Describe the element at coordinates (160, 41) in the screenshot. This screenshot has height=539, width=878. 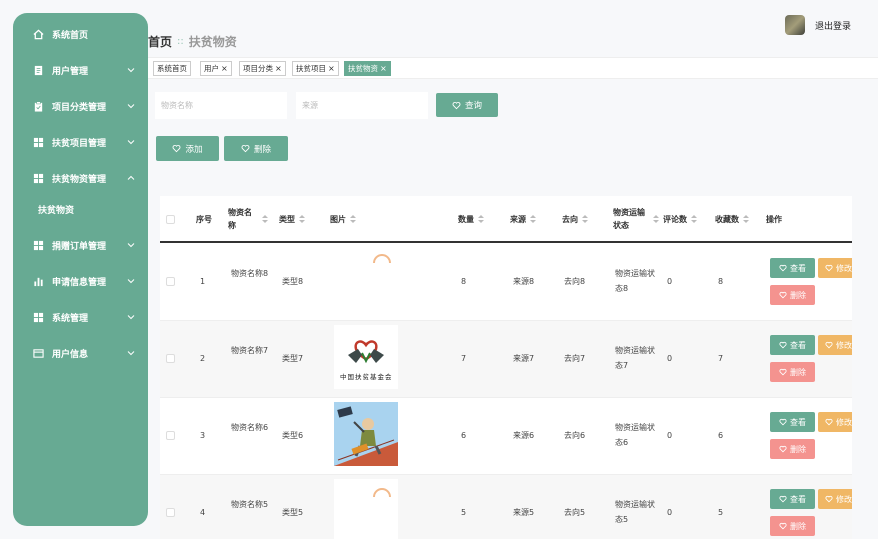
I see `breadcrumb-home: 首页` at that location.